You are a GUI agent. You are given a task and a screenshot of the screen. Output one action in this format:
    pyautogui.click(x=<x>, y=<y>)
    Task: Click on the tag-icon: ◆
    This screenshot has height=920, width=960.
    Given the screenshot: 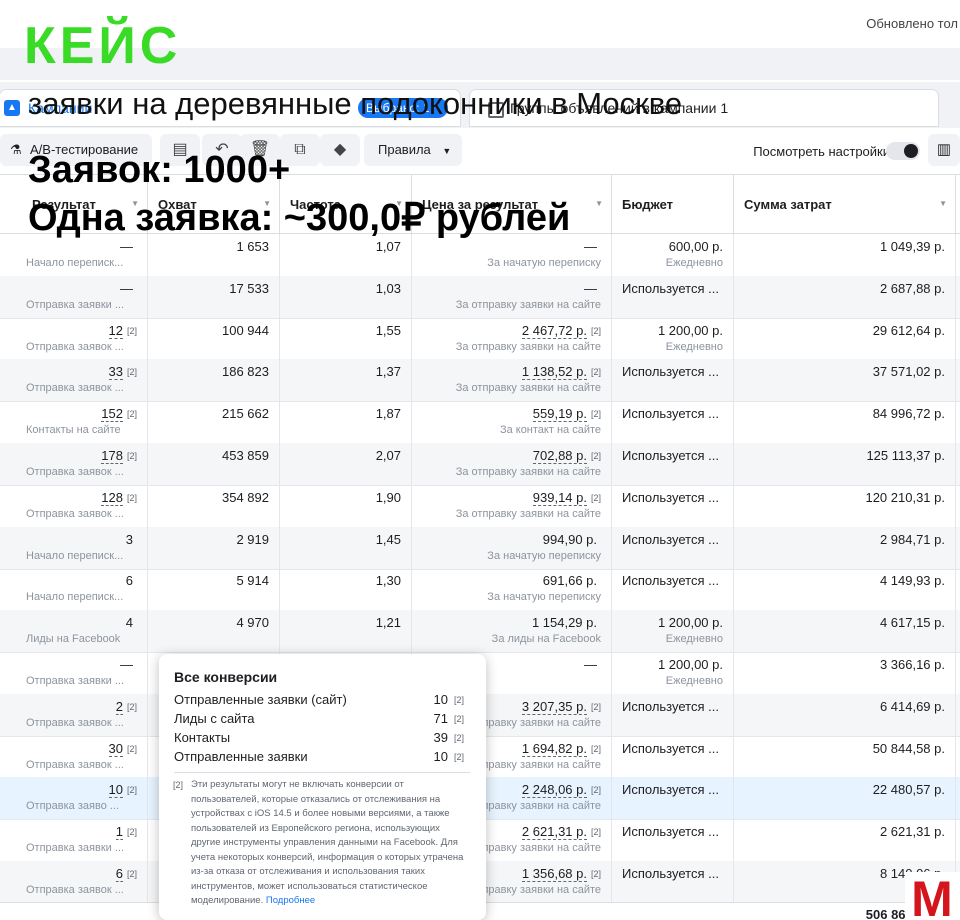 What is the action you would take?
    pyautogui.click(x=340, y=150)
    